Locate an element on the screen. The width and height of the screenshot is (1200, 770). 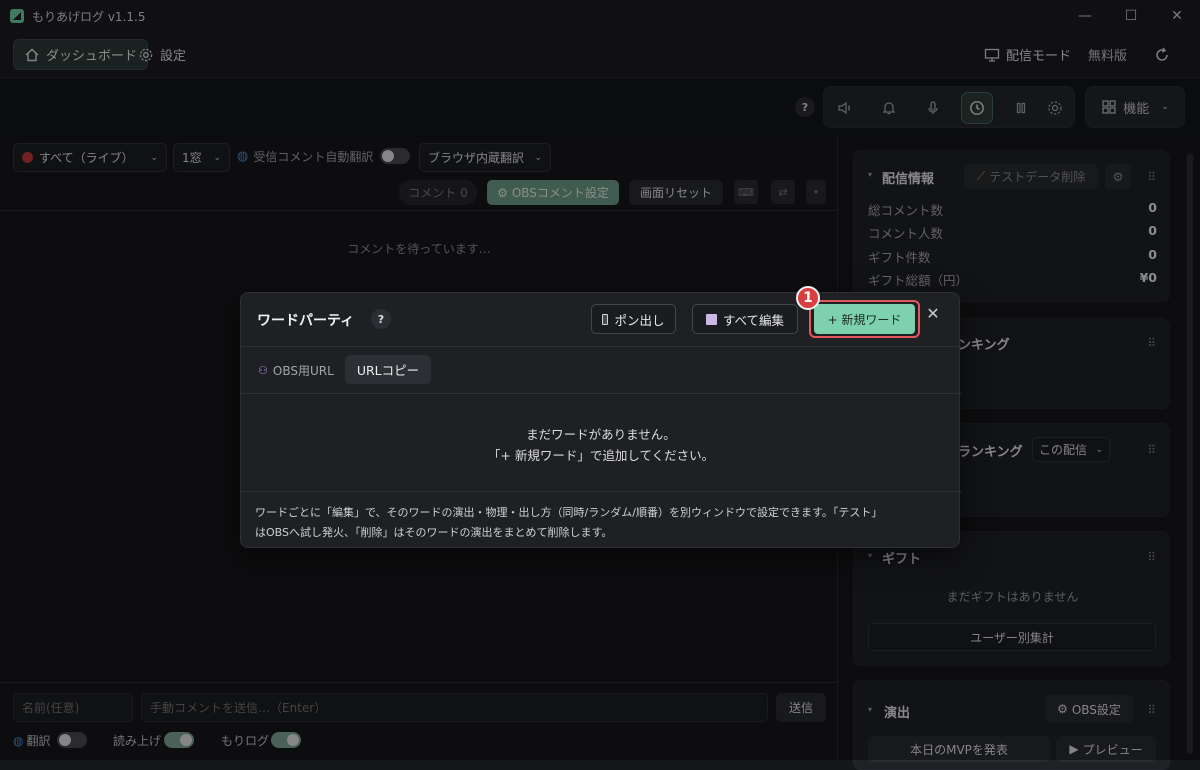
edit-all-button: すべて編集 is located at coordinates (745, 319).